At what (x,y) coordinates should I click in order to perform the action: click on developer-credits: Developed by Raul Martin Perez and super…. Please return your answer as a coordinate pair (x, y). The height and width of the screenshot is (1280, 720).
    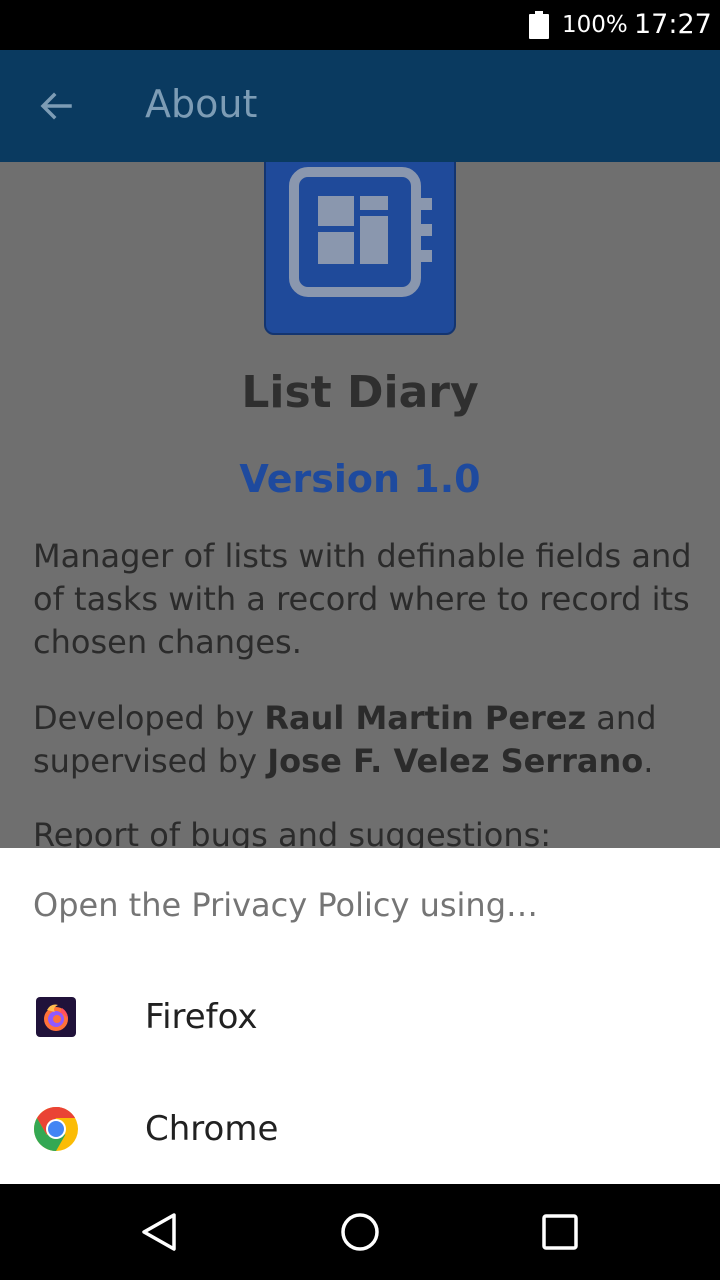
    Looking at the image, I should click on (373, 740).